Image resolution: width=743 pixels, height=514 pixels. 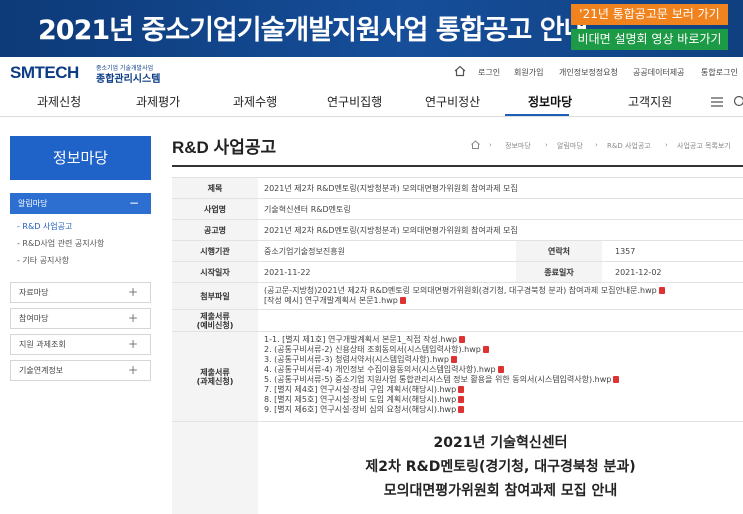 I want to click on page-title: R&D 사업공고, so click(x=224, y=147).